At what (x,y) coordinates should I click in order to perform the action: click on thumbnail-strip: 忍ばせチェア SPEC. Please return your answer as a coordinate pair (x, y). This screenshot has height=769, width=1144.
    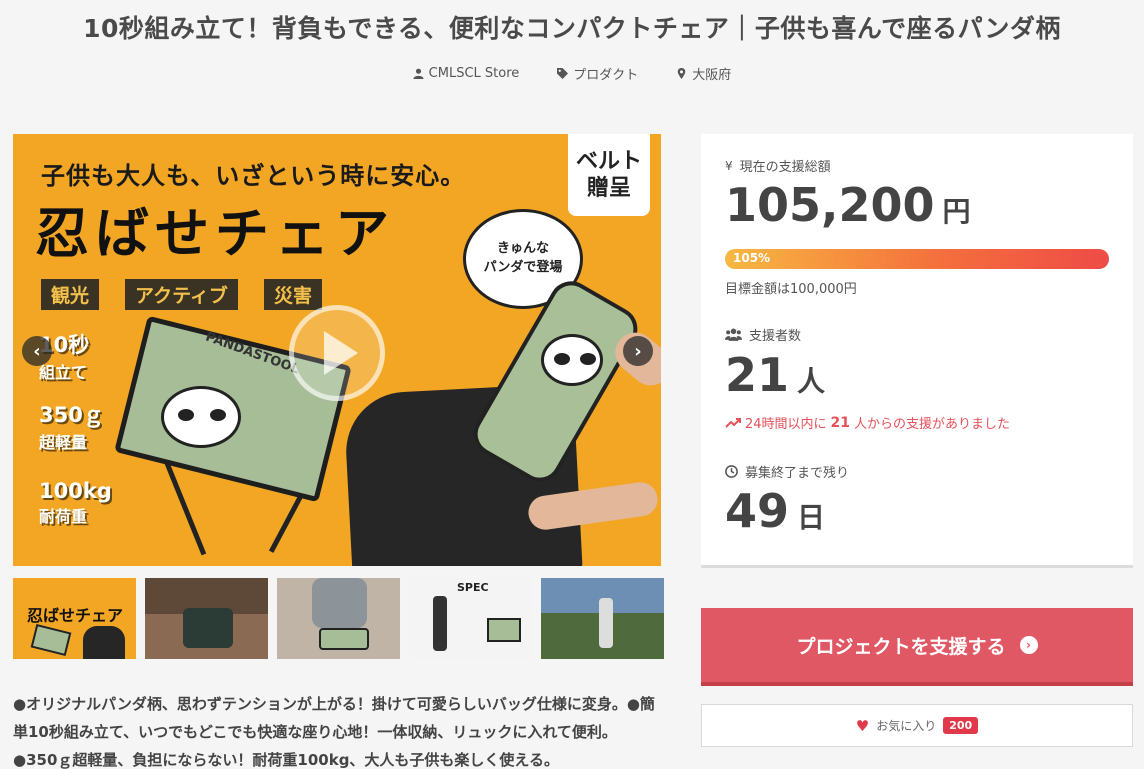
    Looking at the image, I should click on (338, 618).